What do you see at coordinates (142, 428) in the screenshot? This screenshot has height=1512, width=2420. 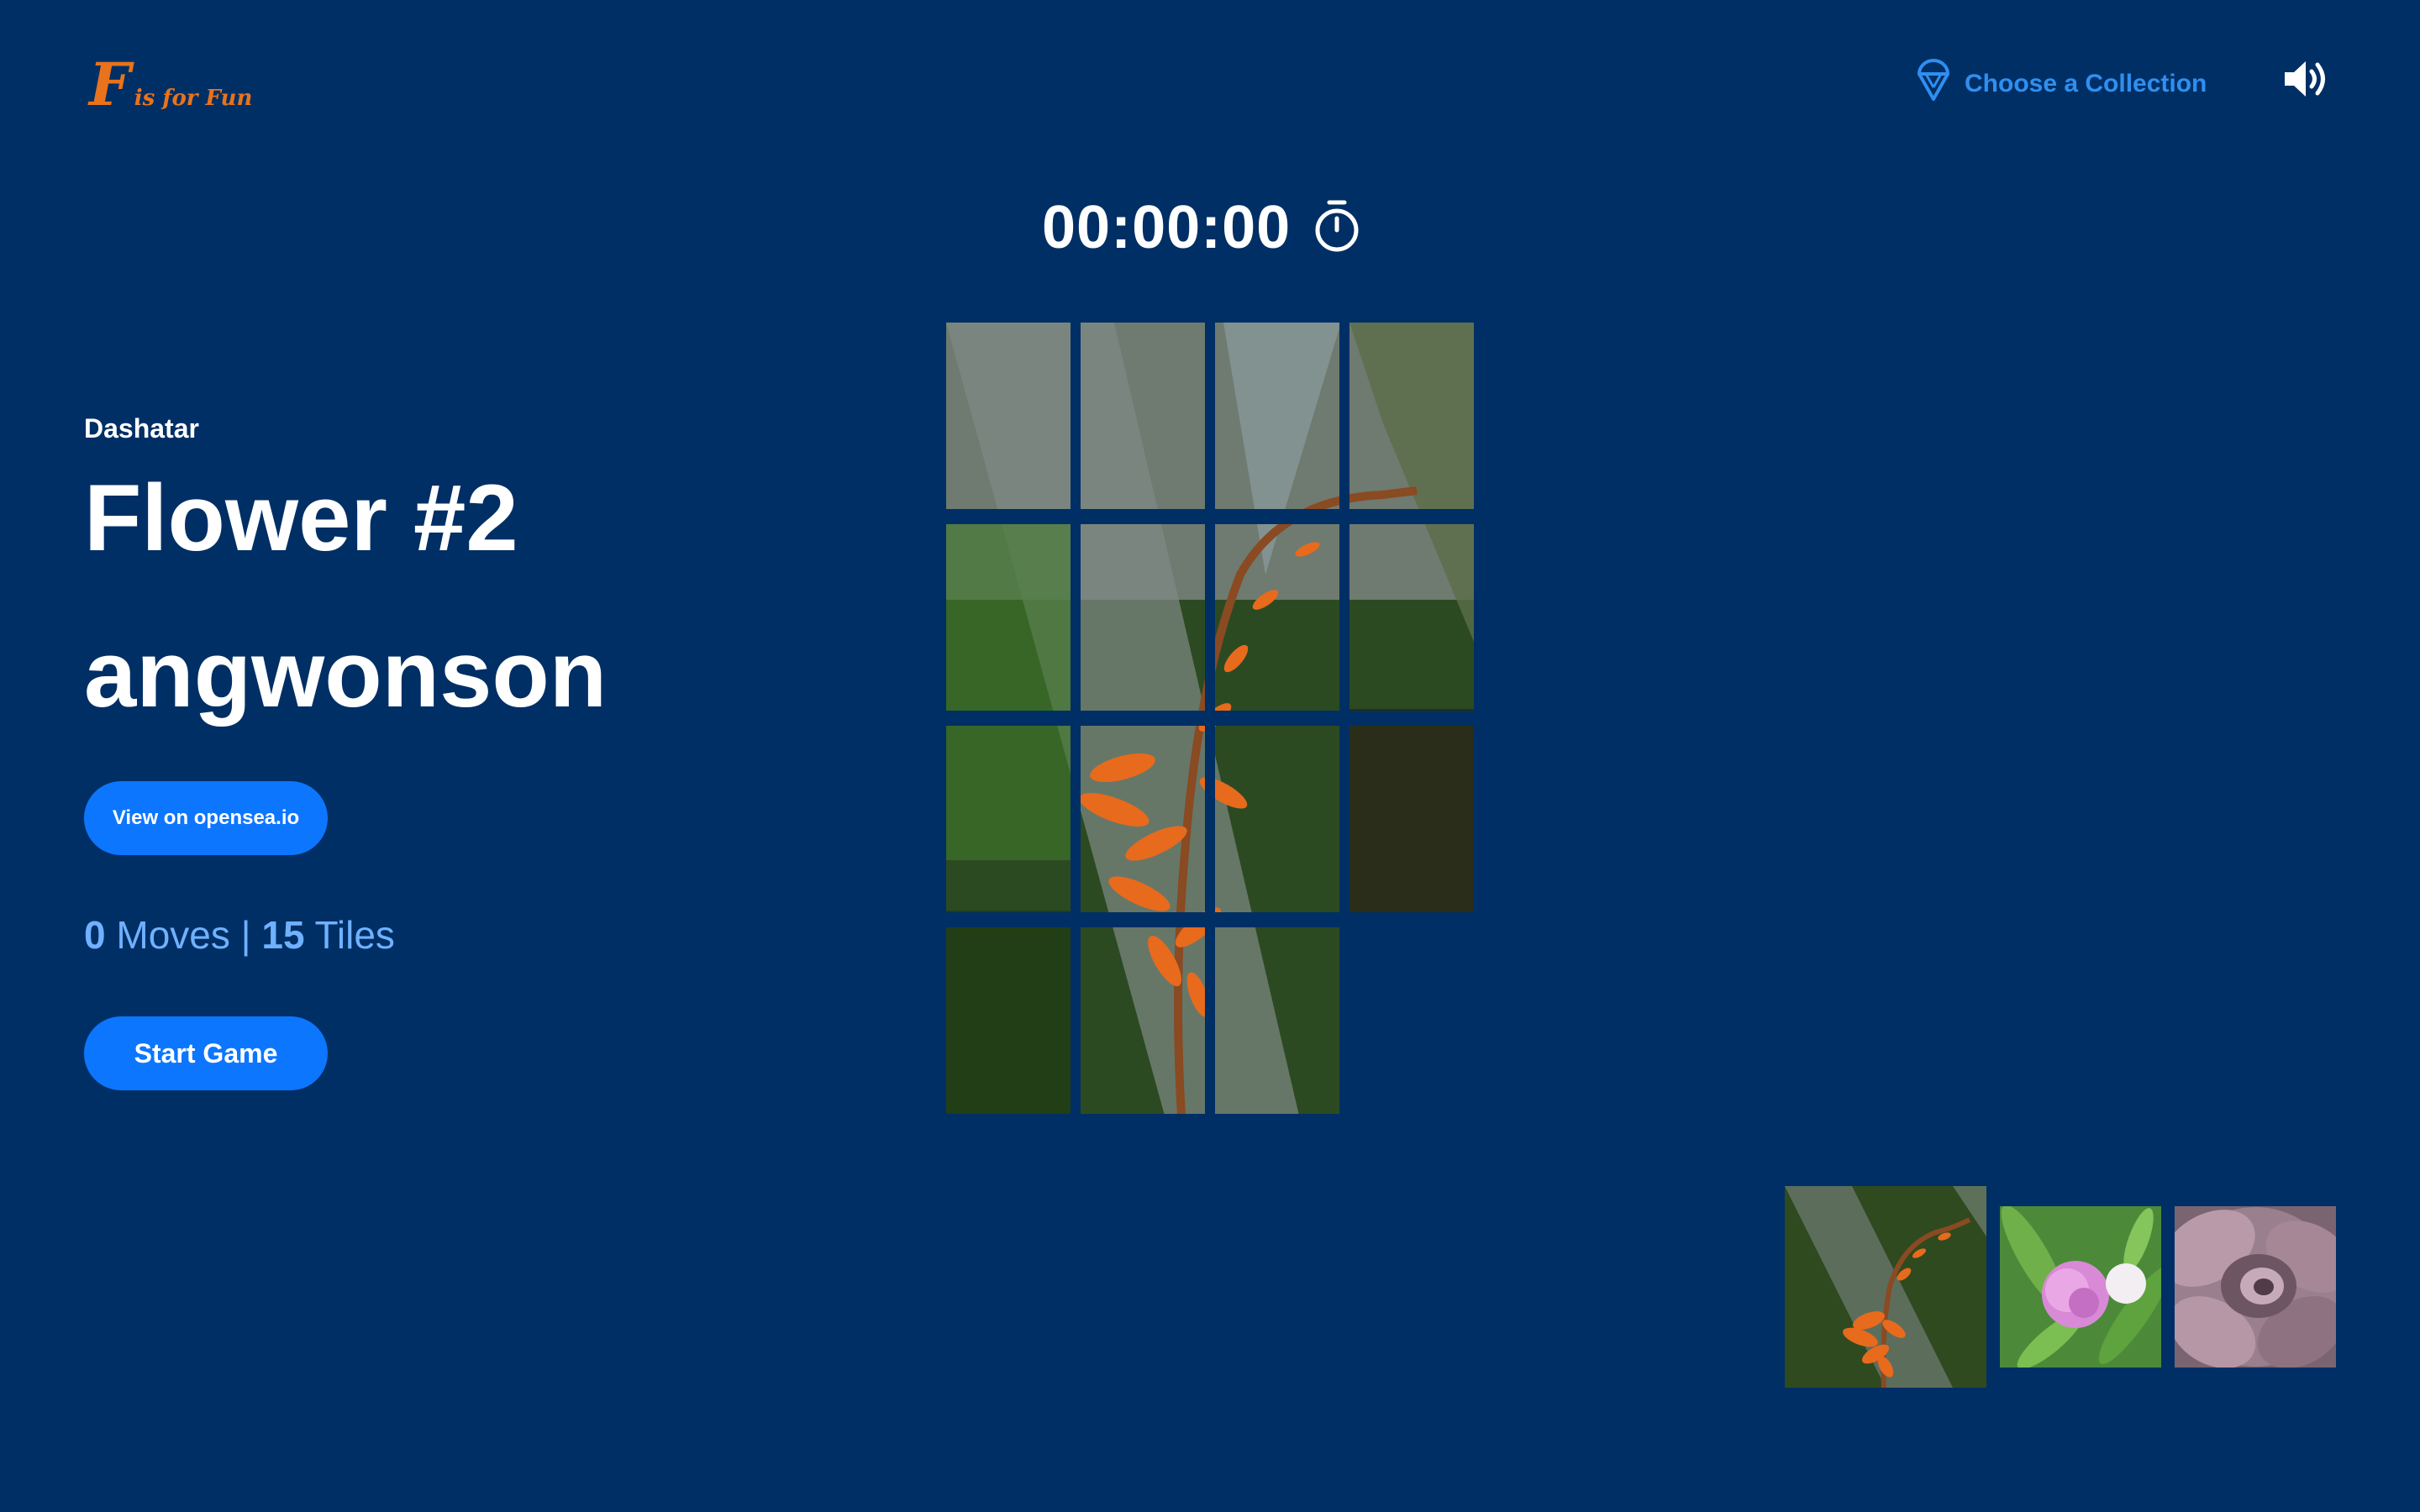 I see `artist-name: Dashatar` at bounding box center [142, 428].